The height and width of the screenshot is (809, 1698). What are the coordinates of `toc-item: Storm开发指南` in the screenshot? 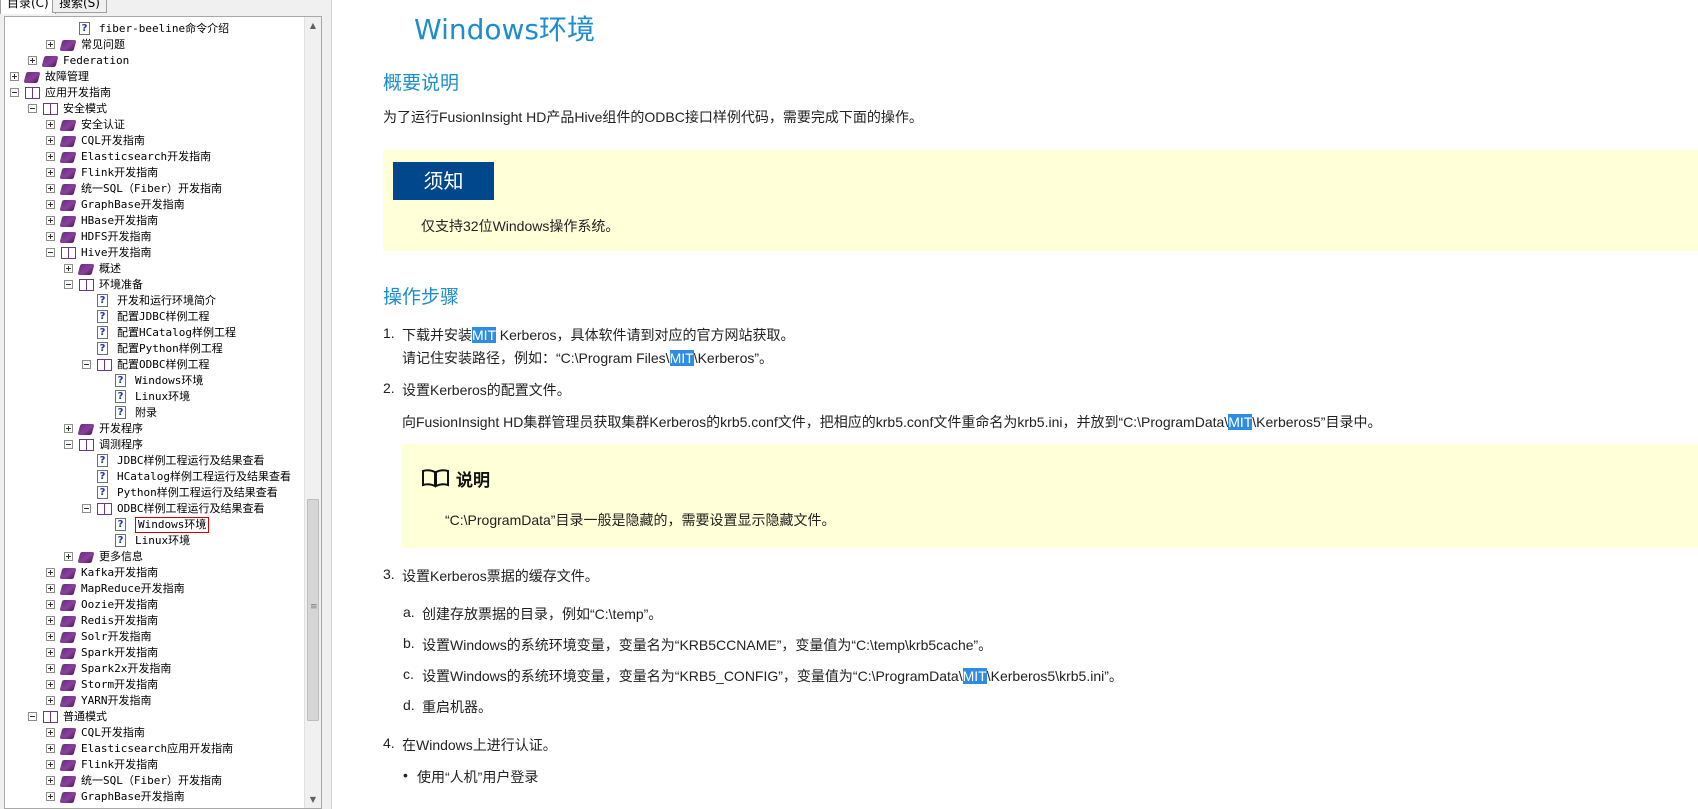 It's located at (155, 685).